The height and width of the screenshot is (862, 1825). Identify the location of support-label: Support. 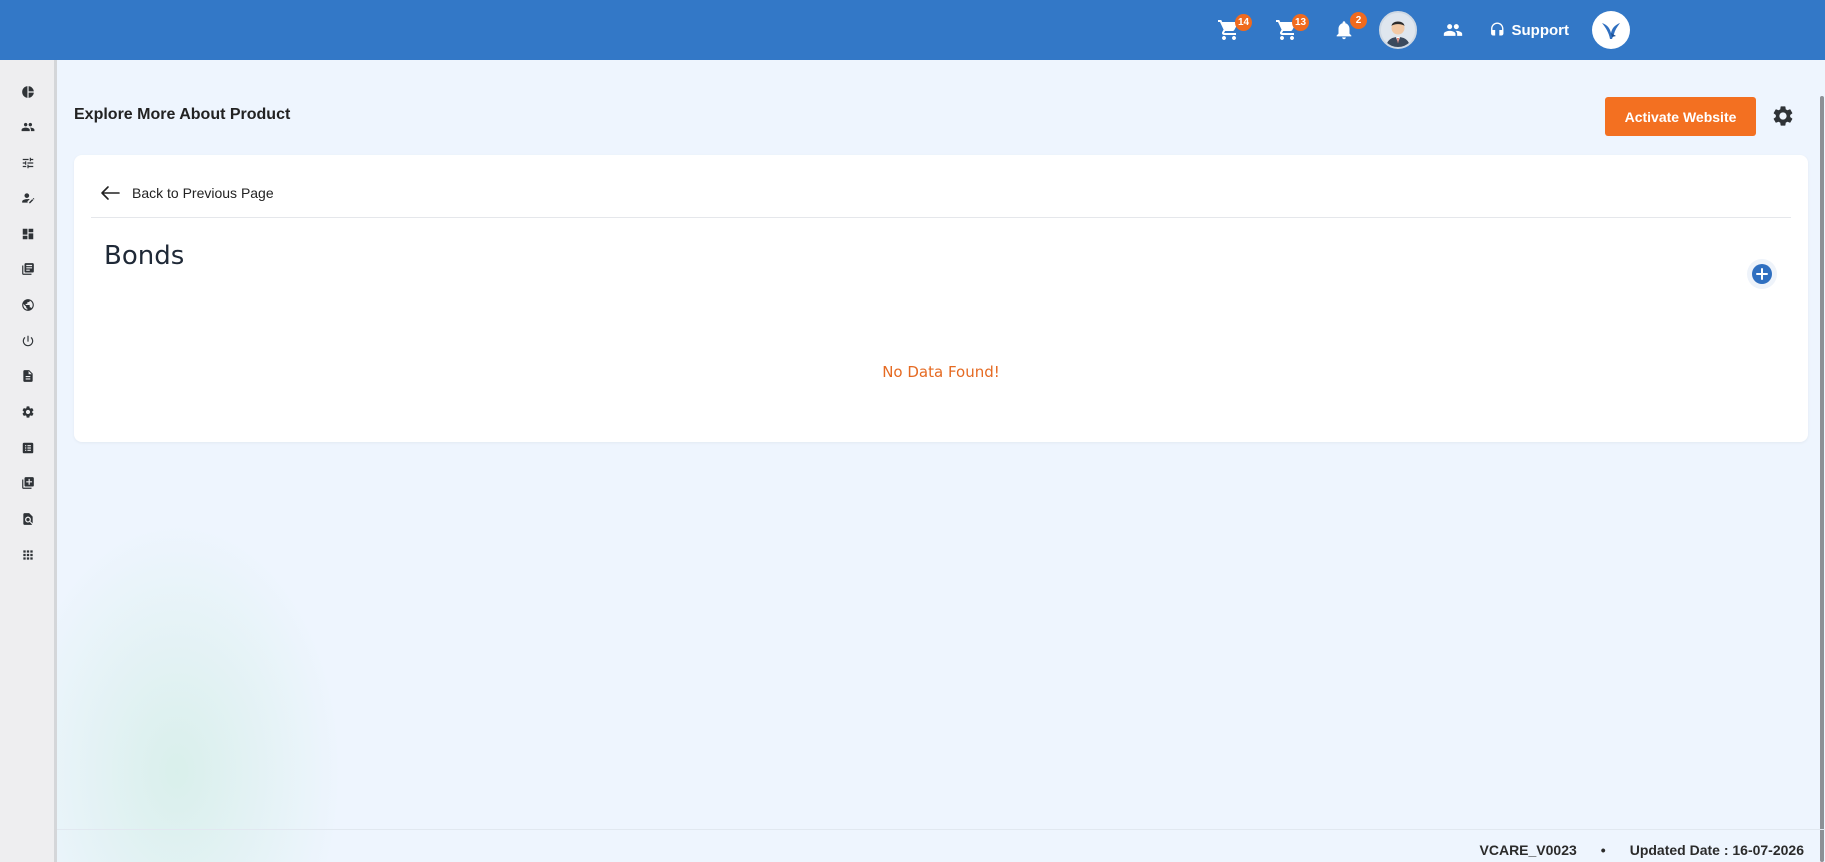
(1540, 30).